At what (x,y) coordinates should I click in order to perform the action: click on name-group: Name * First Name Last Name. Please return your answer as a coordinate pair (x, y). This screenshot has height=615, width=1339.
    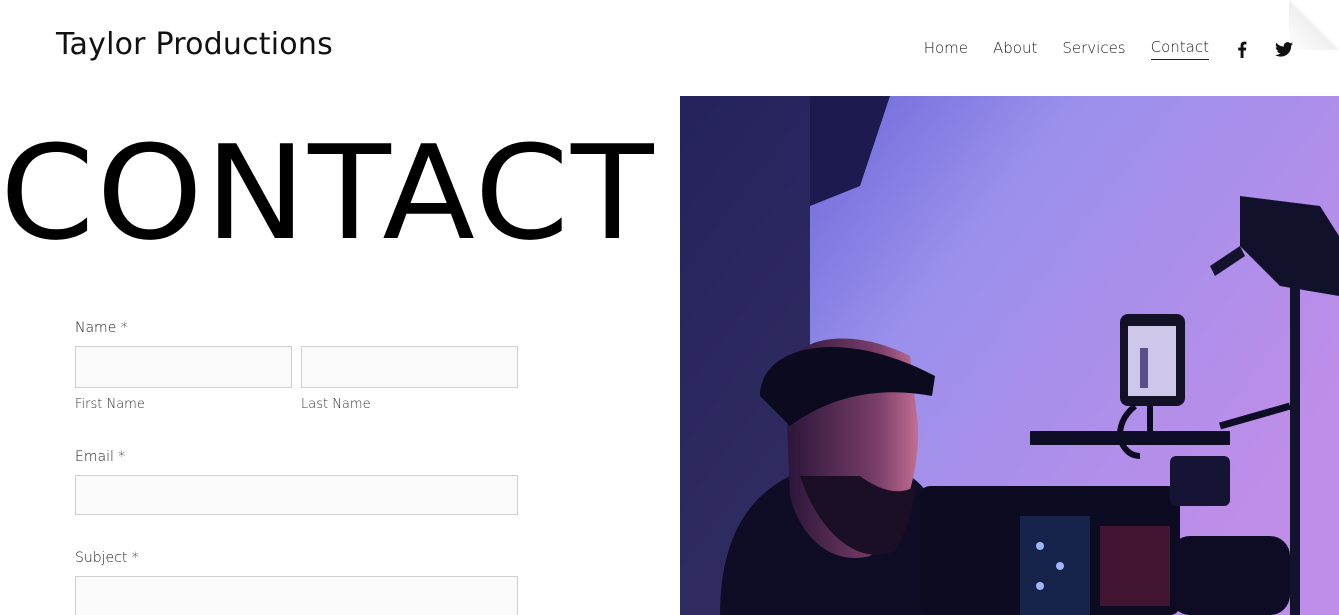
    Looking at the image, I should click on (296, 366).